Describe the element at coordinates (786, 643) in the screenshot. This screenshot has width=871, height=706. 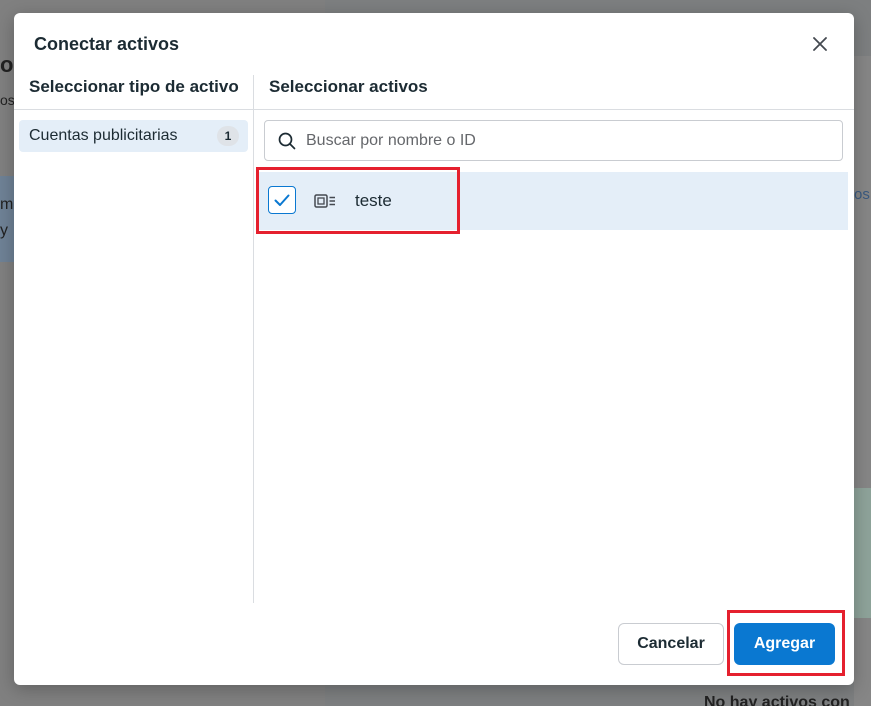
I see `highlight-add-button` at that location.